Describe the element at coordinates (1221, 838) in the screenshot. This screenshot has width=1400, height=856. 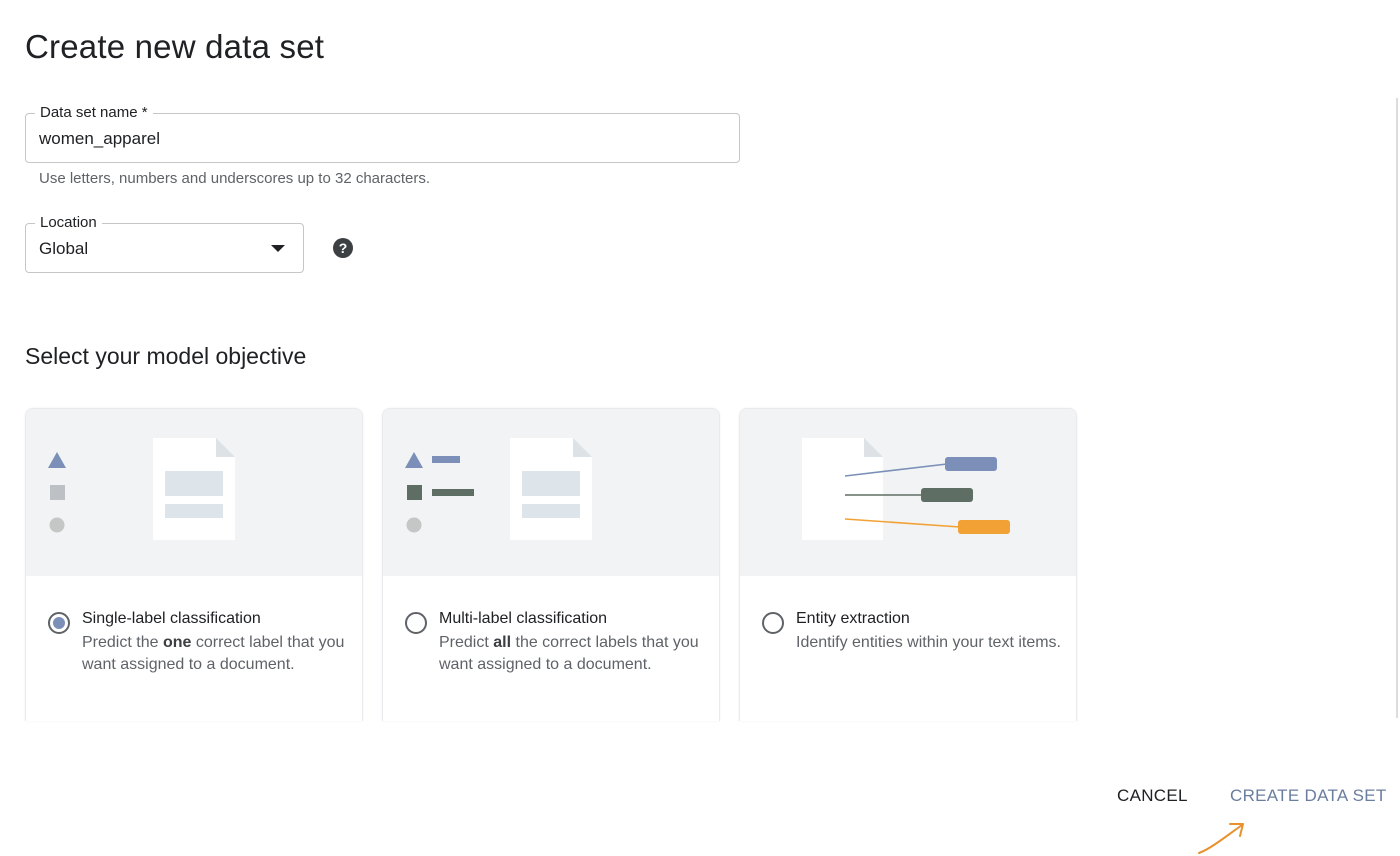
I see `annotation-arrow-icon` at that location.